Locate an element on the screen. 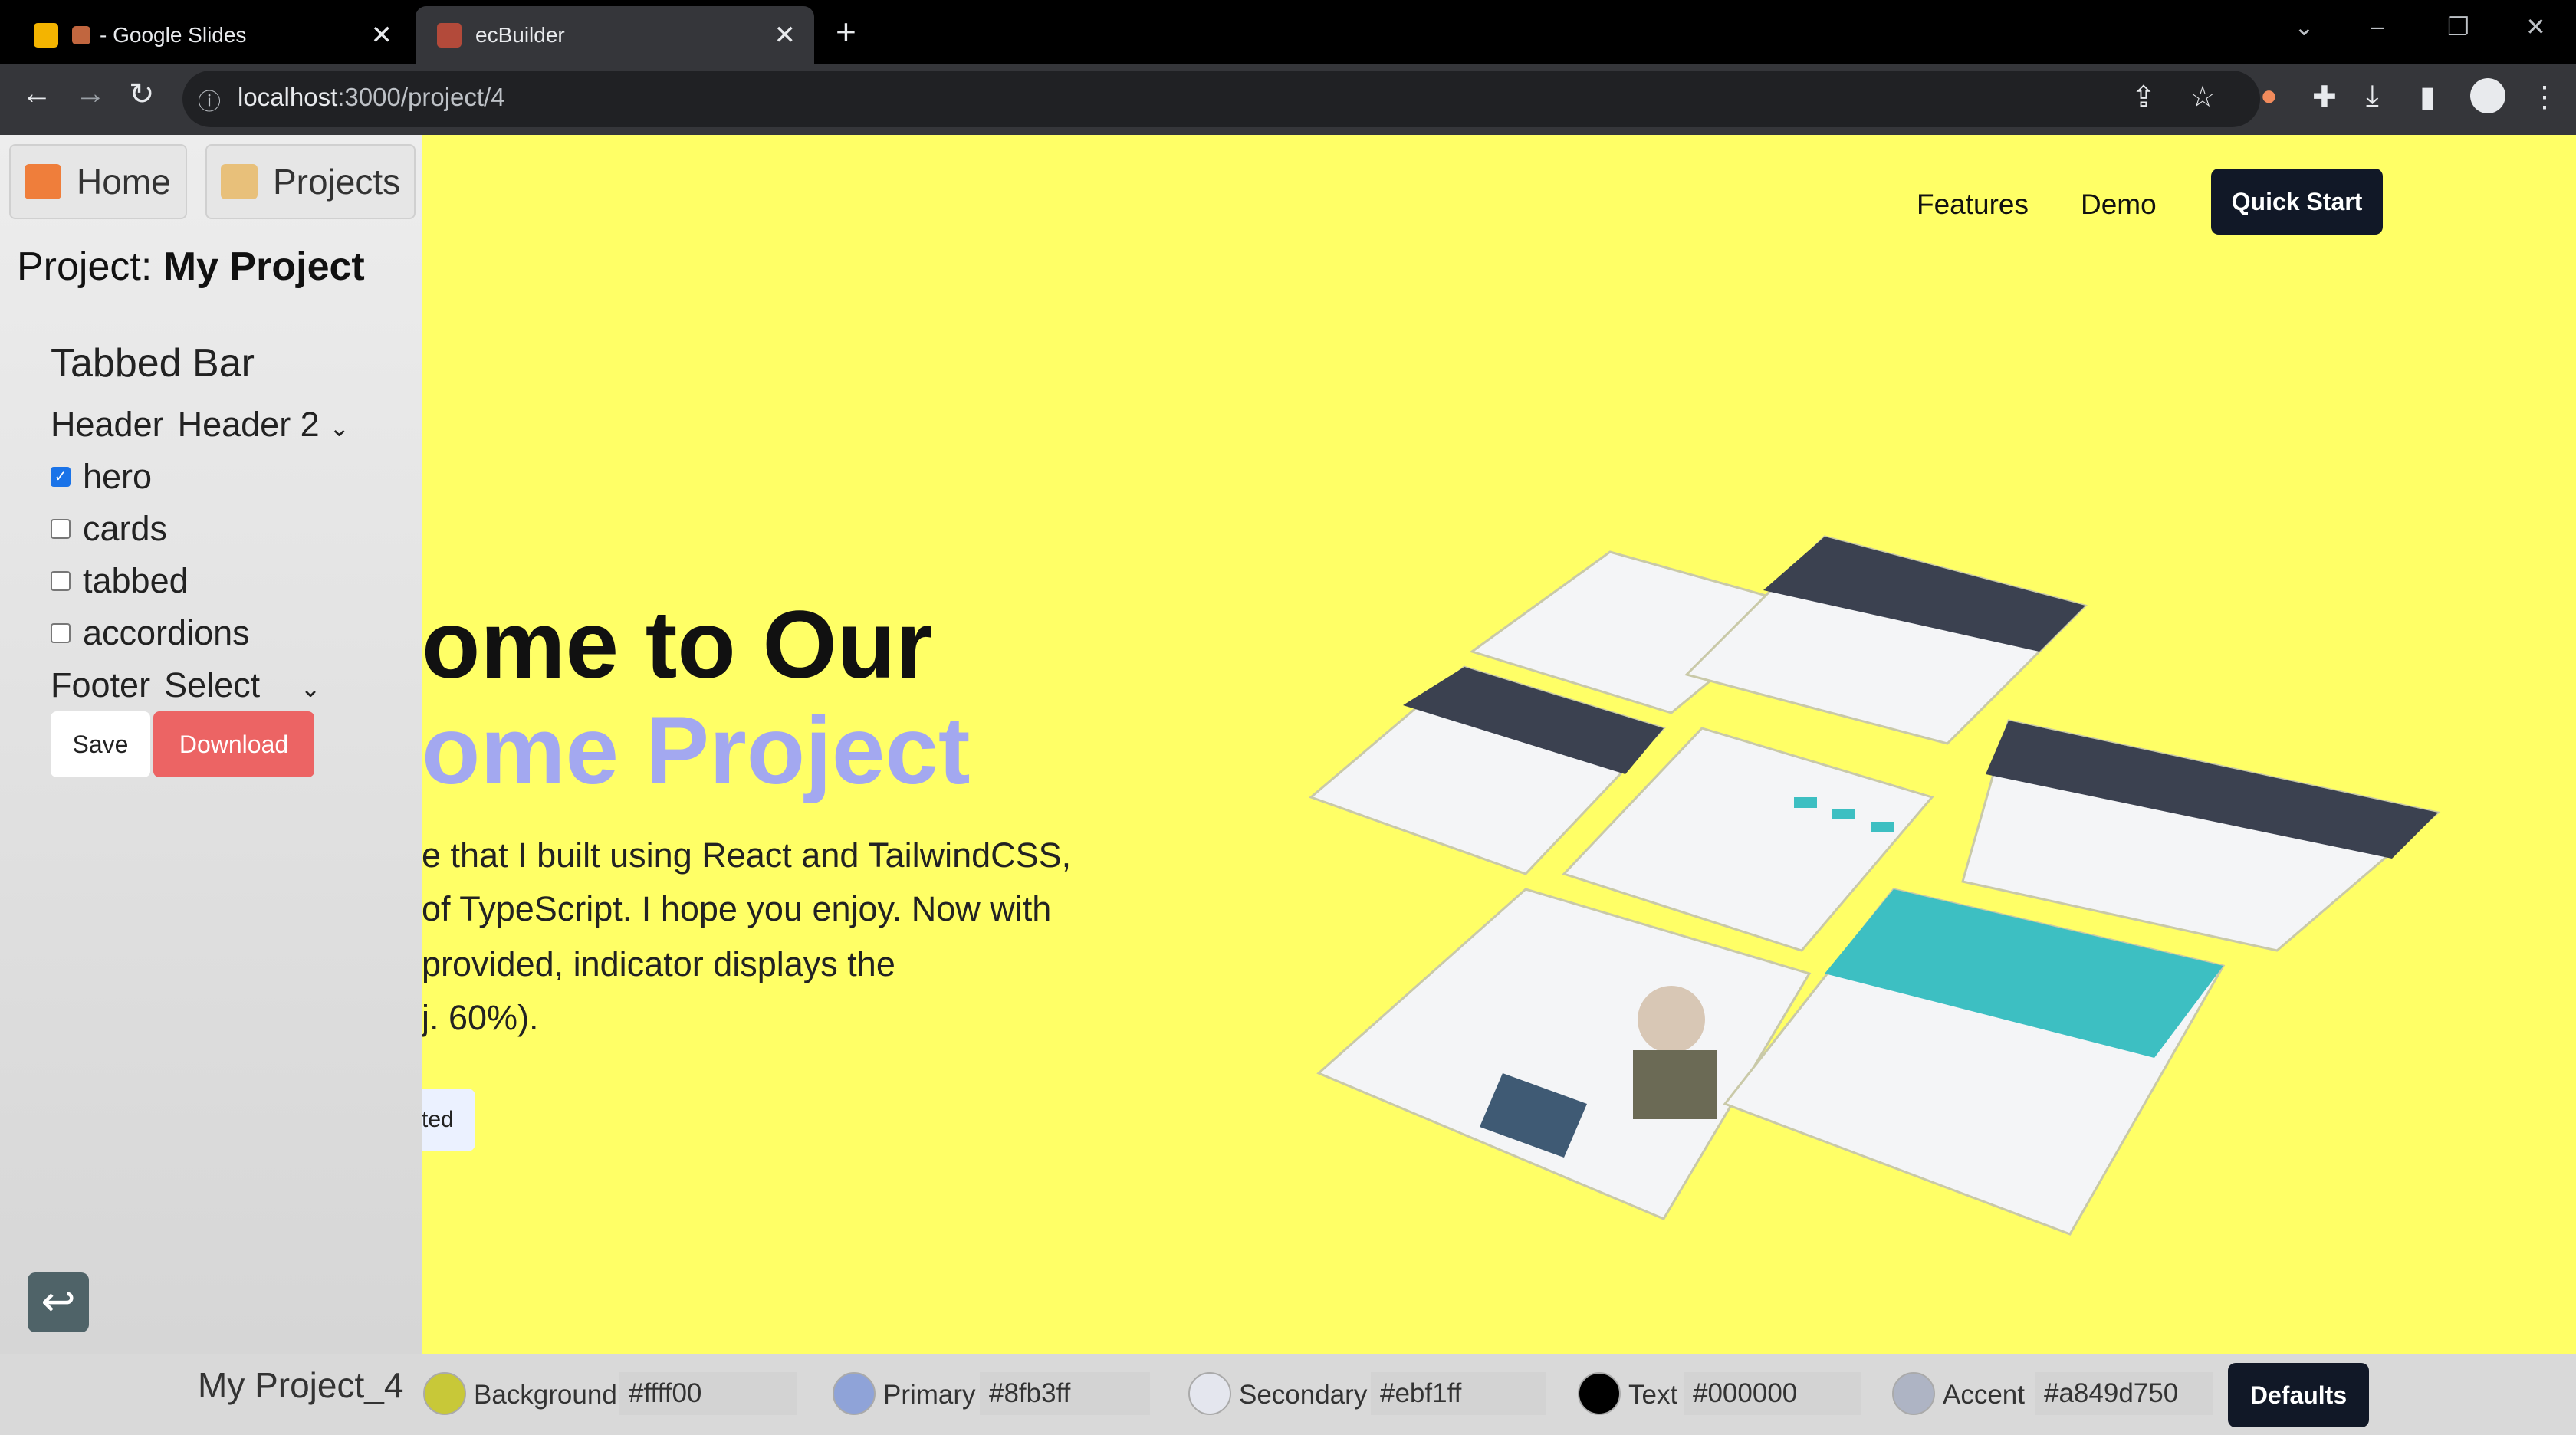  home-button: Home is located at coordinates (98, 181).